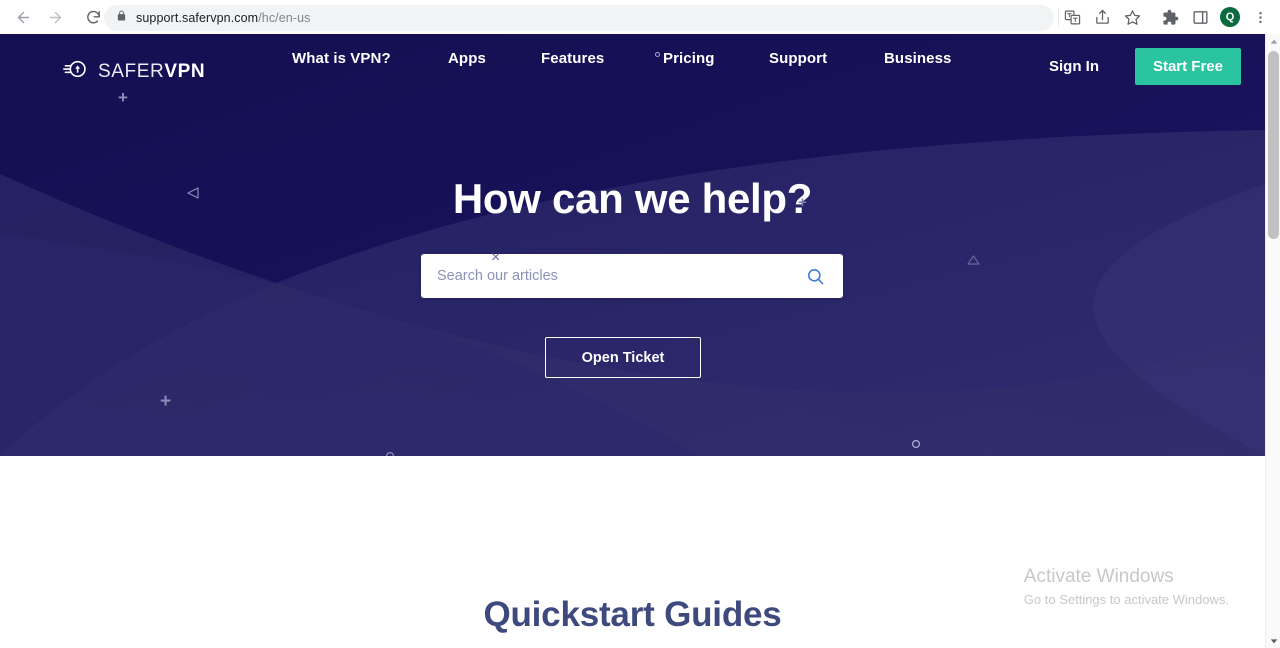  Describe the element at coordinates (185, 71) in the screenshot. I see `logo-text-bold: VPN` at that location.